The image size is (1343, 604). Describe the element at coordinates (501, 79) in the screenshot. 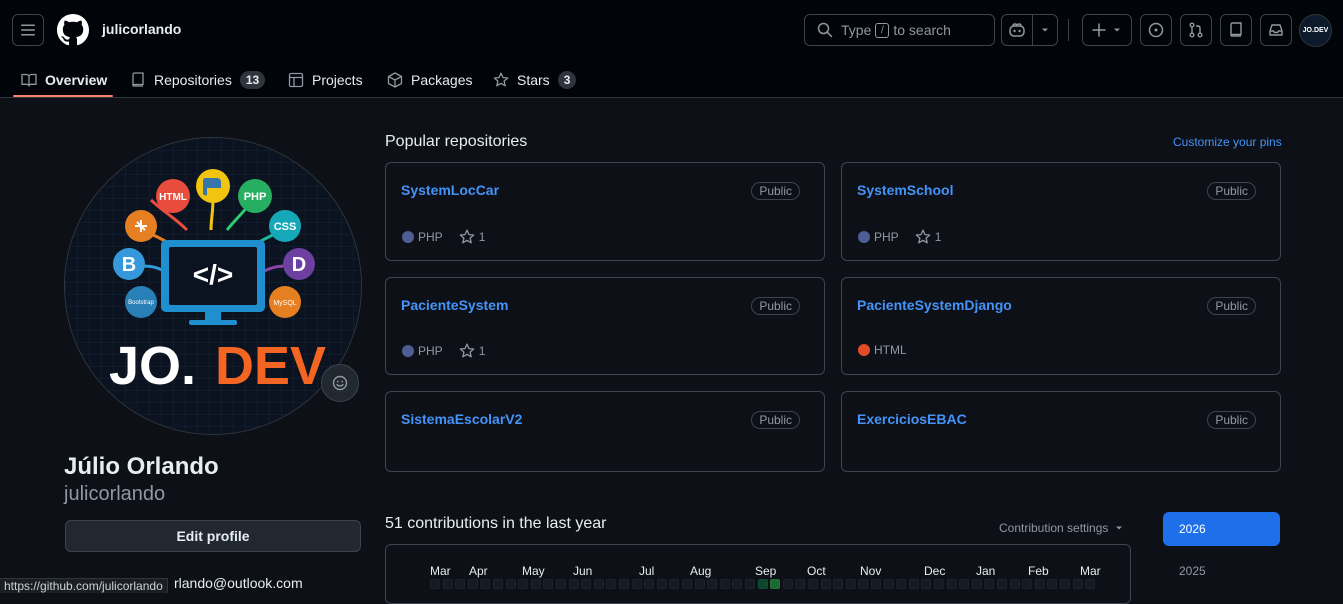

I see `star-icon` at that location.